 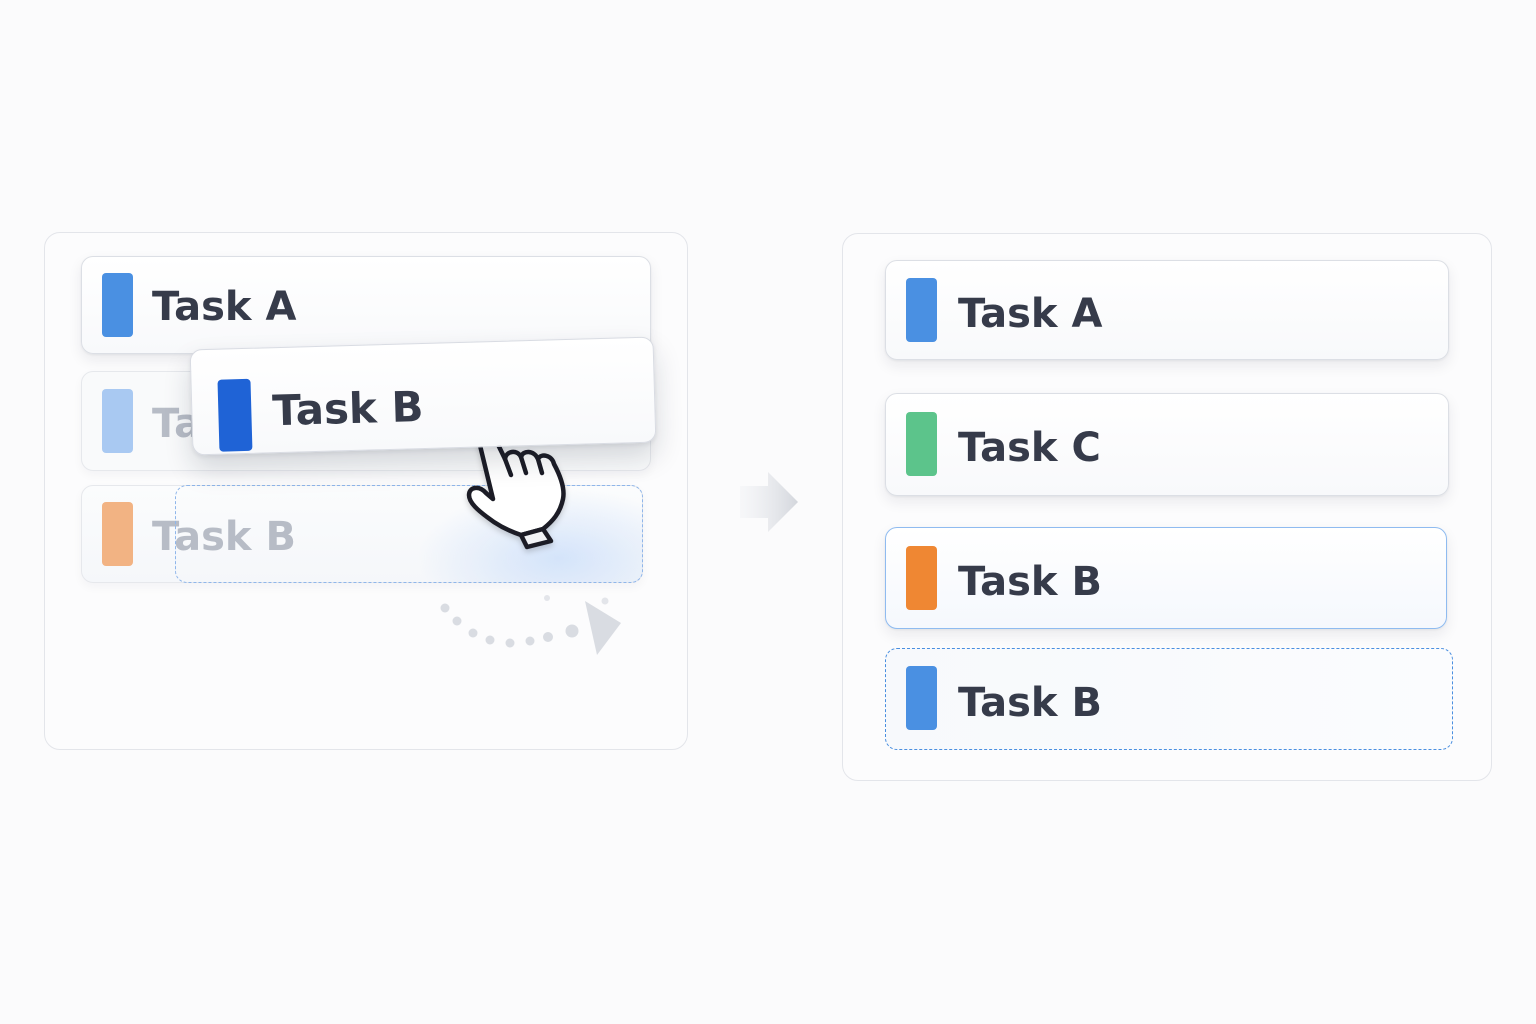 I want to click on task-label: Task C, so click(x=1029, y=448).